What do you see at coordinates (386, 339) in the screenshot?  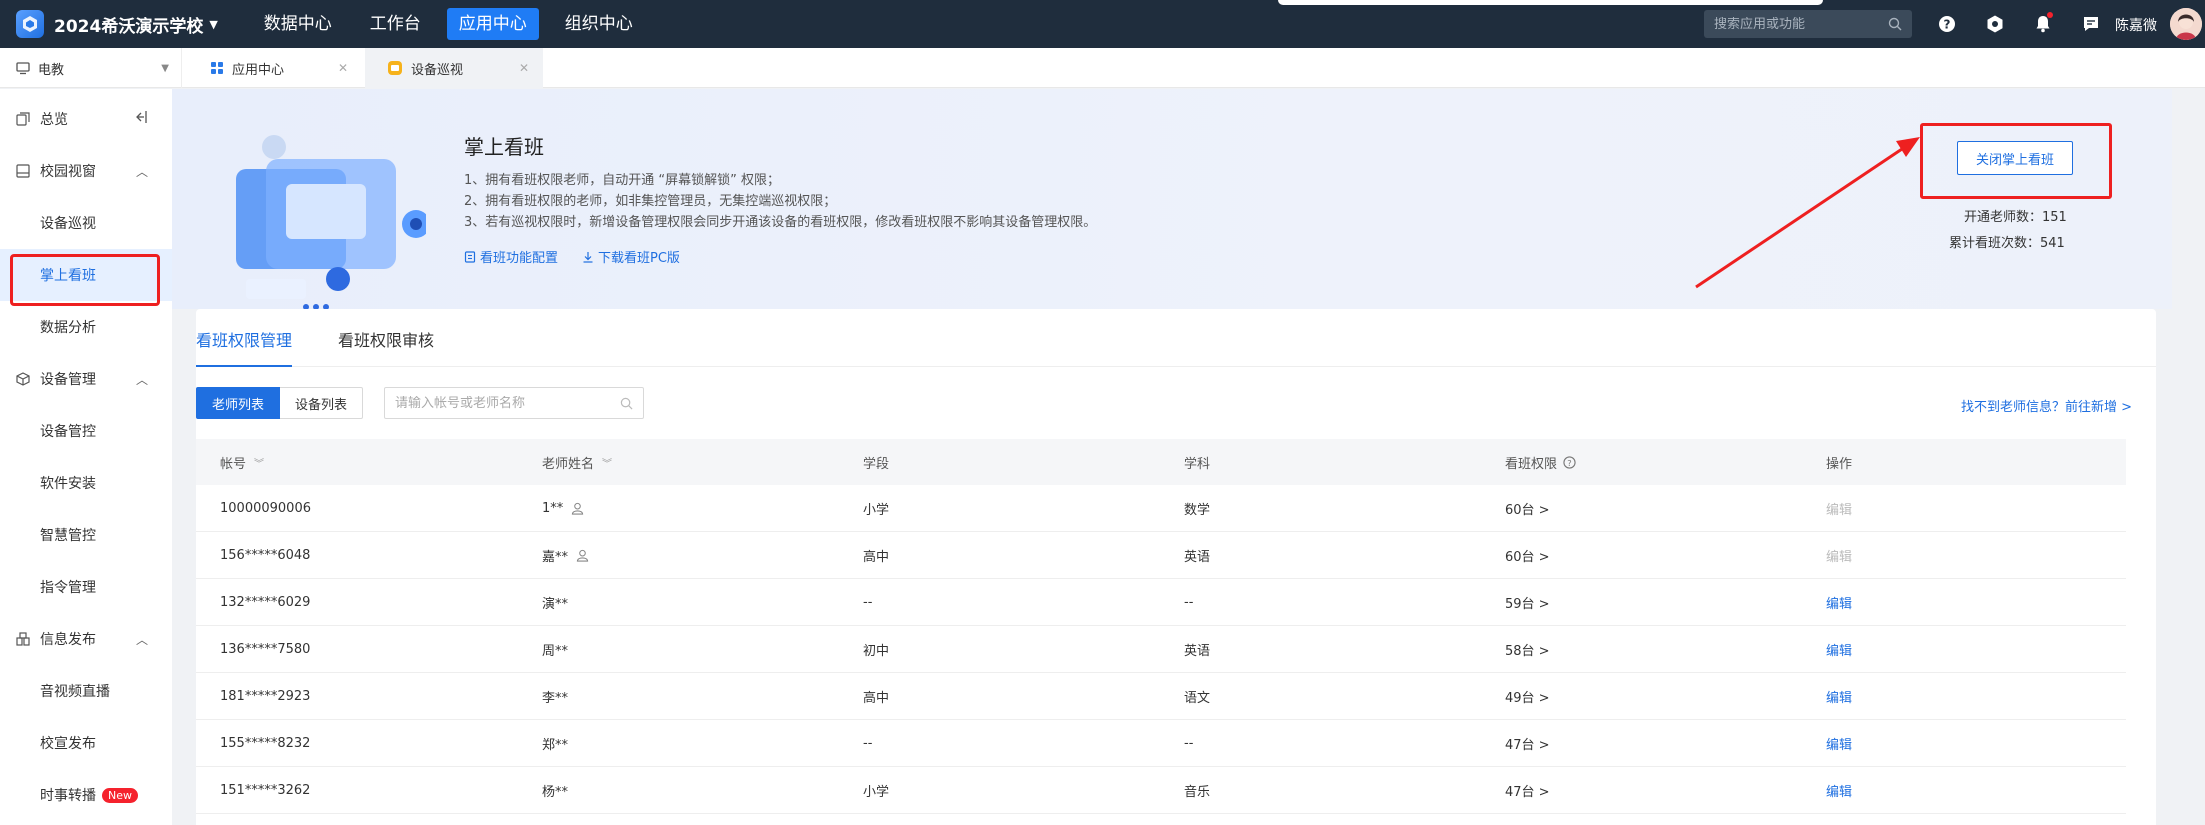 I see `tab-permission-review: 看班权限审核` at bounding box center [386, 339].